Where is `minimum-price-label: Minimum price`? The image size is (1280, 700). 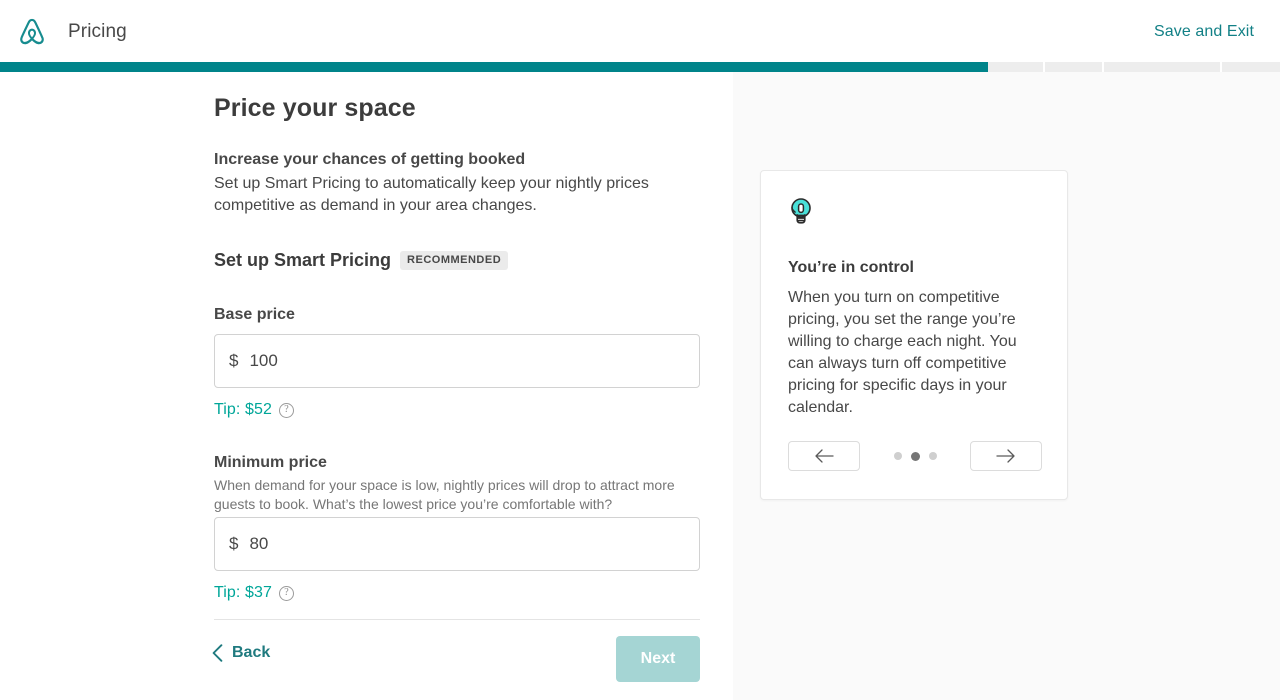 minimum-price-label: Minimum price is located at coordinates (270, 462).